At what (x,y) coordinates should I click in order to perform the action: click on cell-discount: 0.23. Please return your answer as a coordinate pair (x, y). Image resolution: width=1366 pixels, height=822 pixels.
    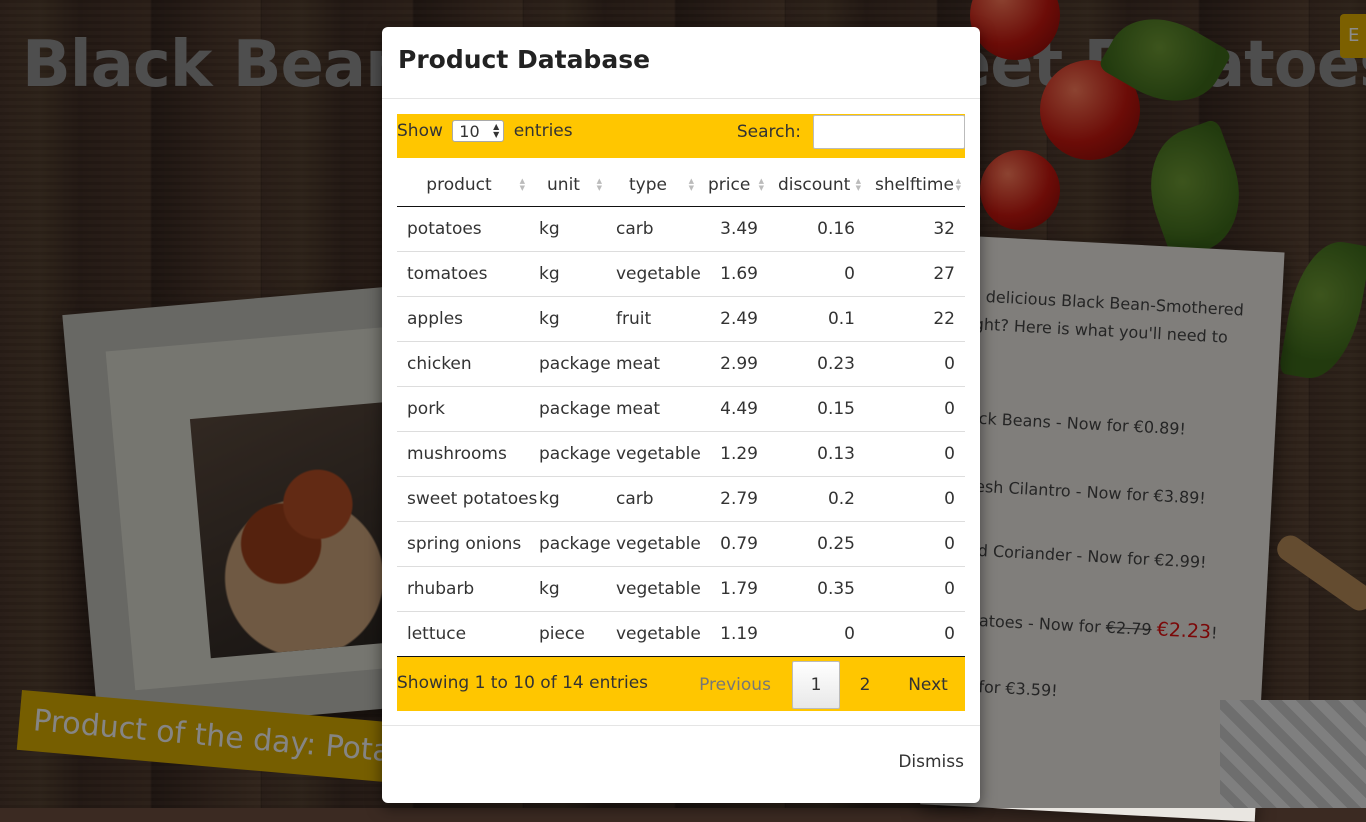
    Looking at the image, I should click on (816, 363).